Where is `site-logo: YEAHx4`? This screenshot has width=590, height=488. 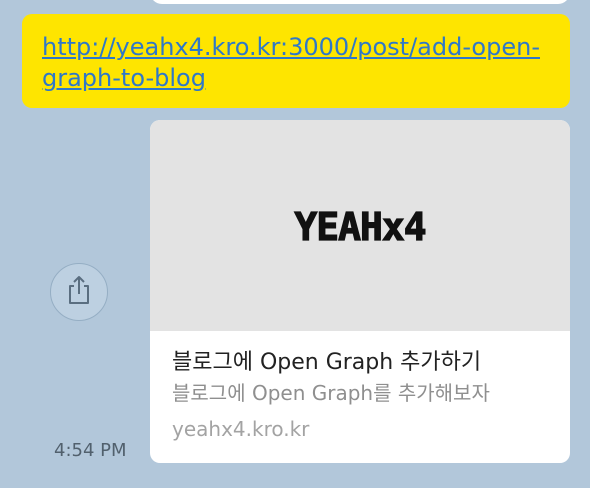
site-logo: YEAHx4 is located at coordinates (361, 226).